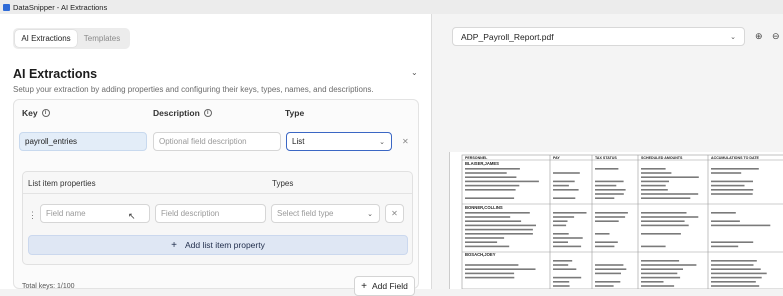  What do you see at coordinates (484, 207) in the screenshot?
I see `pdf-employee-name: BONNER,COLLINS` at bounding box center [484, 207].